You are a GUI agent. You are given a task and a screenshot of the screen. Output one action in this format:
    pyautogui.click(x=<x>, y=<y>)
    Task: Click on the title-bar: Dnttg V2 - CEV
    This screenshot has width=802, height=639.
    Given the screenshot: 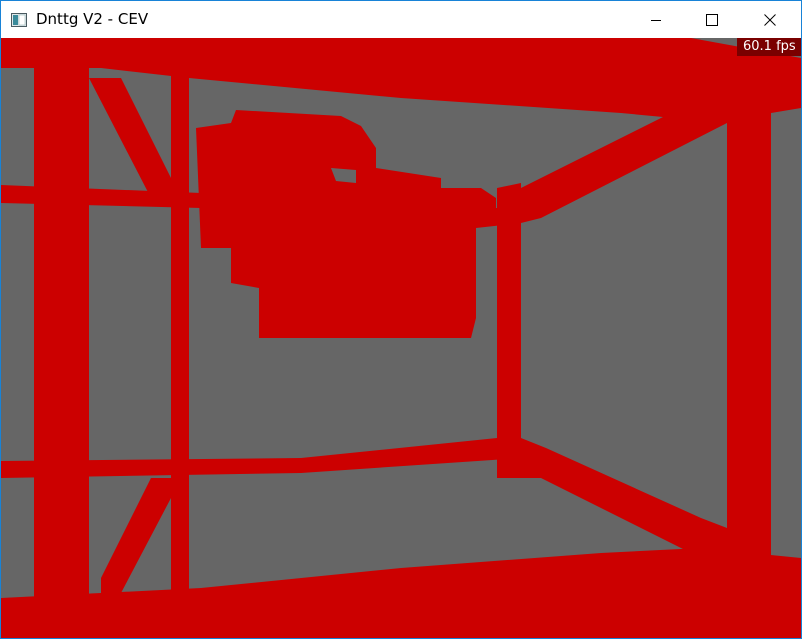 What is the action you would take?
    pyautogui.click(x=401, y=19)
    